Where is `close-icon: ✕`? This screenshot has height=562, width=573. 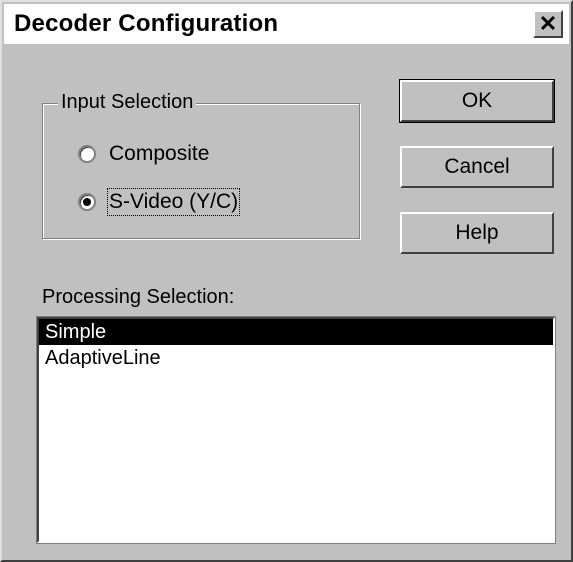
close-icon: ✕ is located at coordinates (548, 23).